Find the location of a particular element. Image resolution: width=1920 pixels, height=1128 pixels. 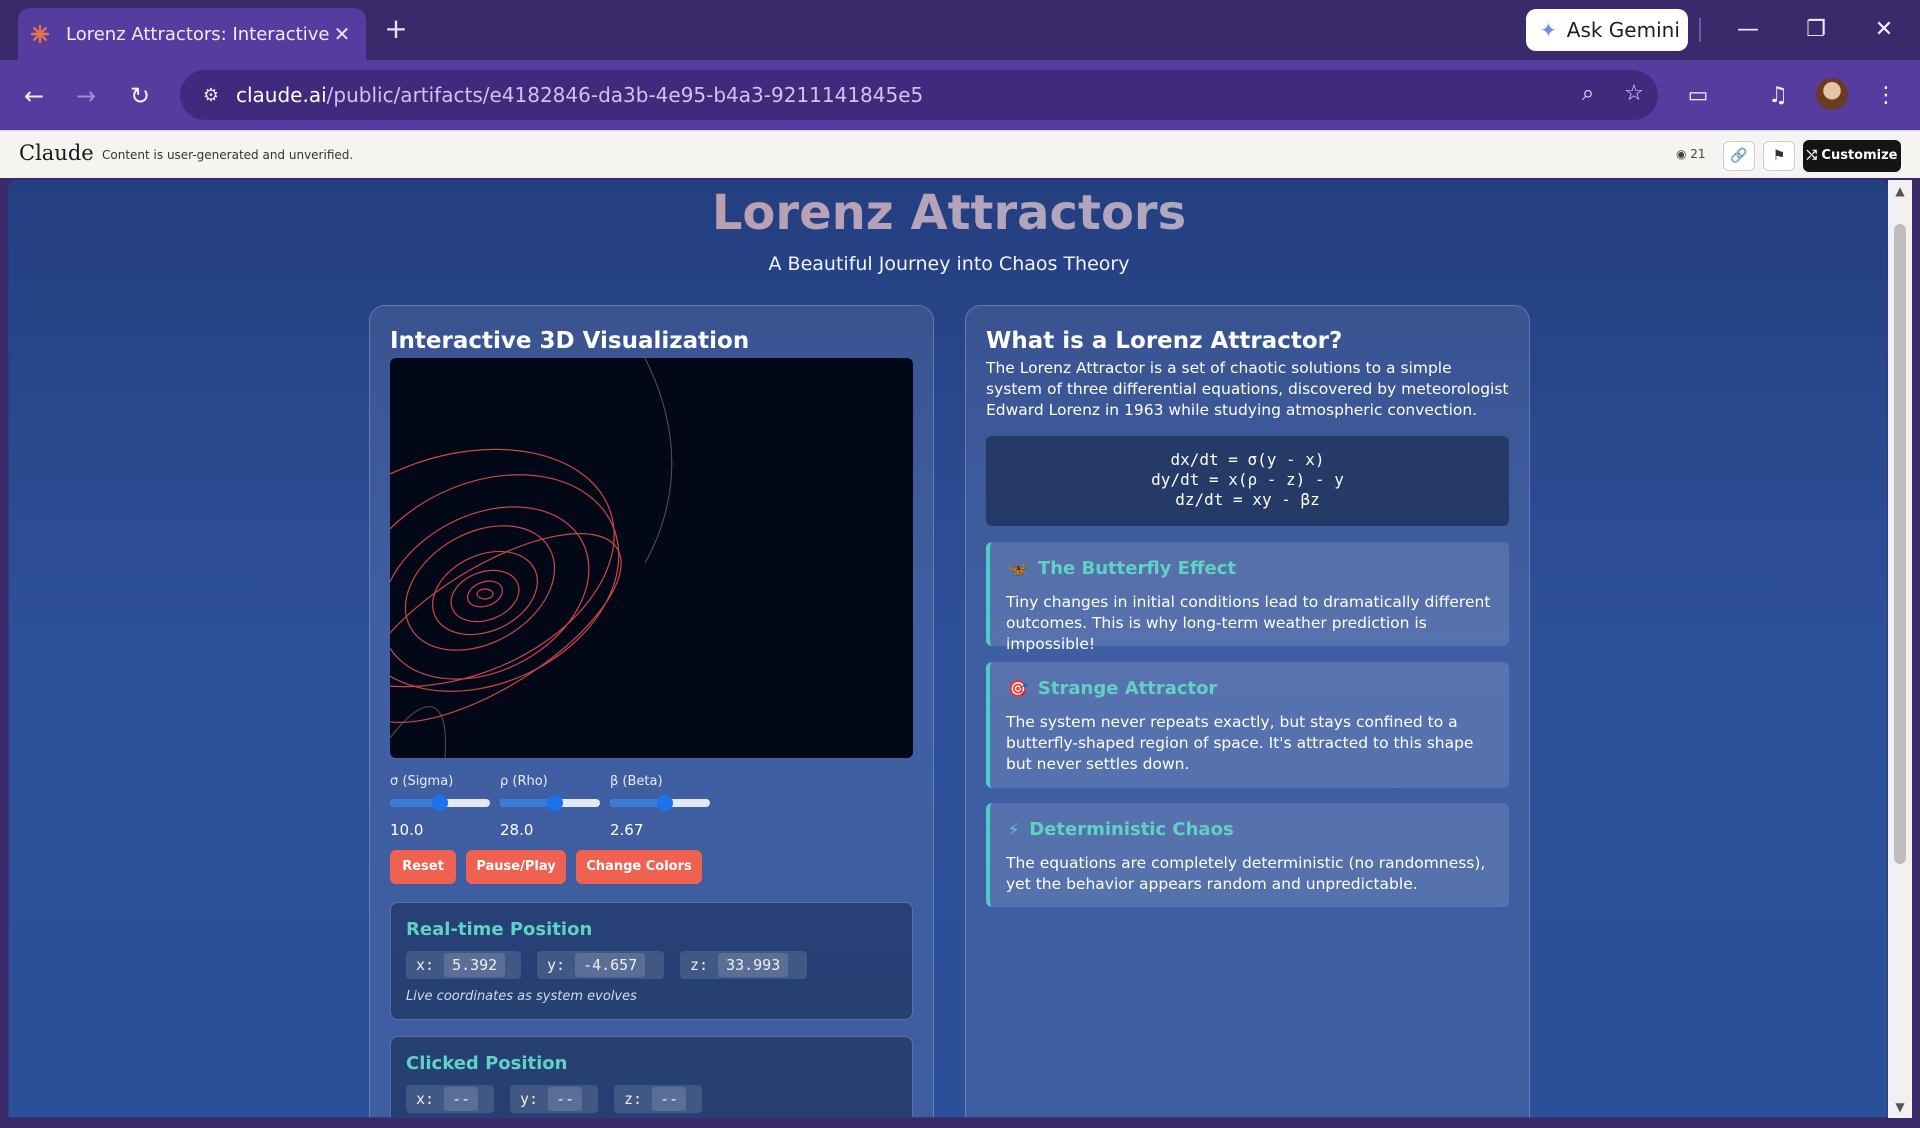

claude-logo: Claude is located at coordinates (56, 153).